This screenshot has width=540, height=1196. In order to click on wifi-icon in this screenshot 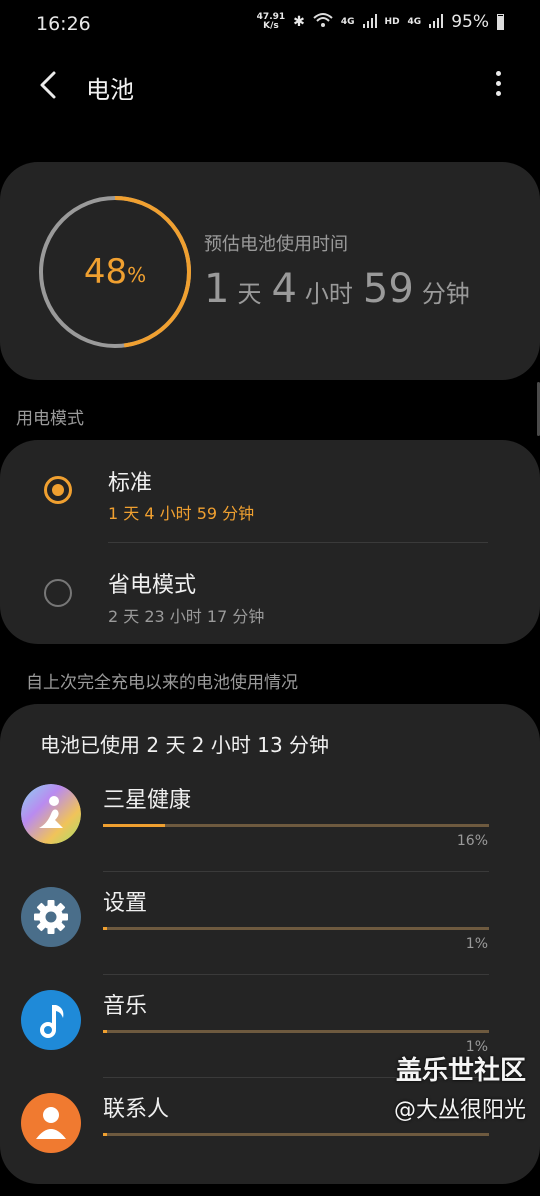, I will do `click(323, 22)`.